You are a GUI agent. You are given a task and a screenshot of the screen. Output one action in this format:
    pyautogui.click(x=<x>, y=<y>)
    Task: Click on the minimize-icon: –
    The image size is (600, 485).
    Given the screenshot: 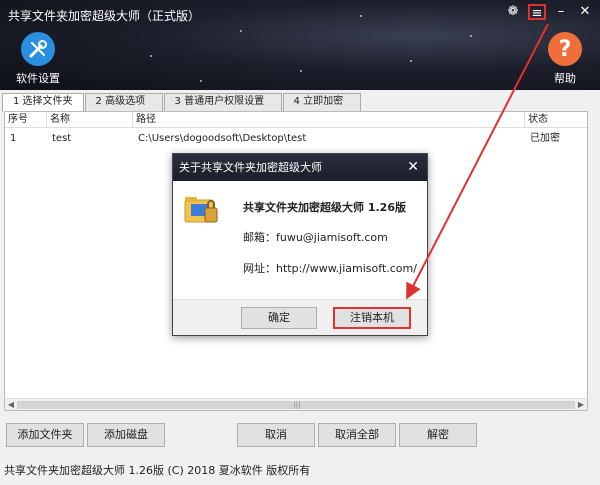 What is the action you would take?
    pyautogui.click(x=561, y=12)
    